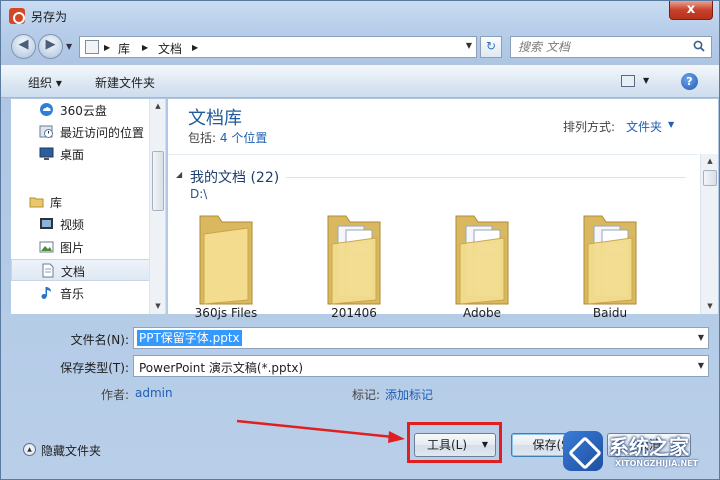 This screenshot has width=720, height=480. I want to click on watermark-text: 系统之家, so click(649, 447).